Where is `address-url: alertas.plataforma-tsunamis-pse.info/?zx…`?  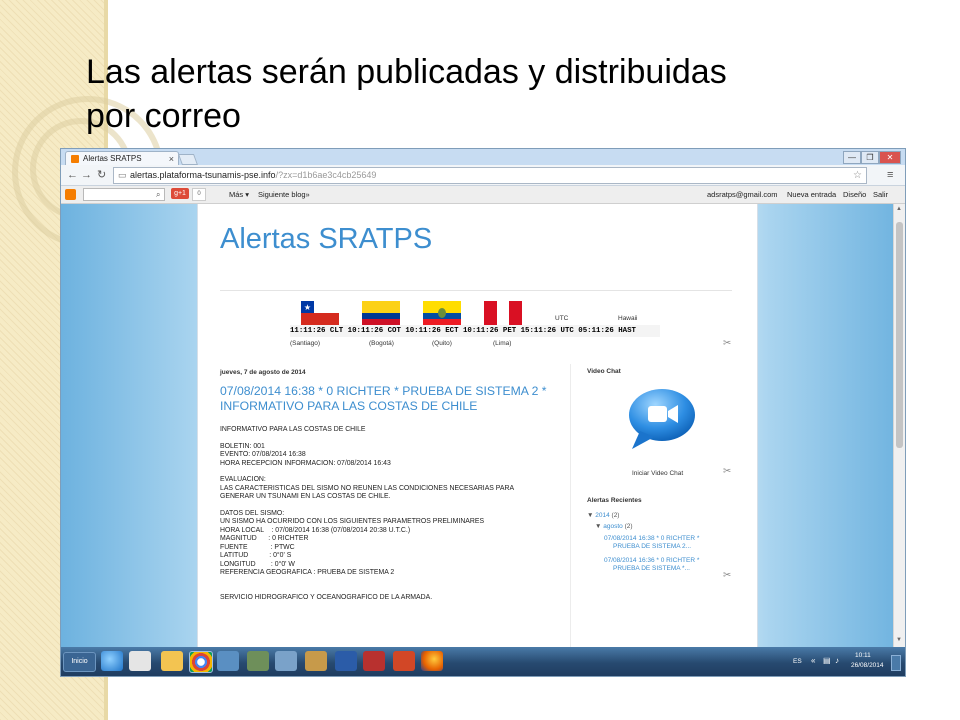
address-url: alertas.plataforma-tsunamis-pse.info/?zx… is located at coordinates (253, 175).